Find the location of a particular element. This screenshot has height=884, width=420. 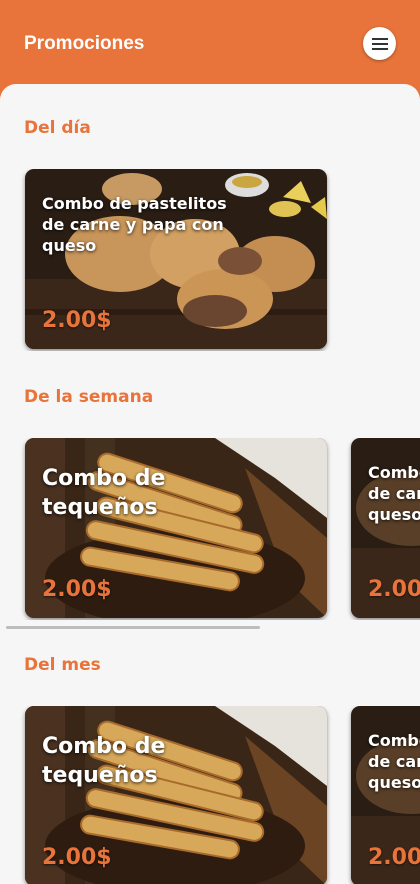

section-title-del-mes: Del mes is located at coordinates (62, 665).